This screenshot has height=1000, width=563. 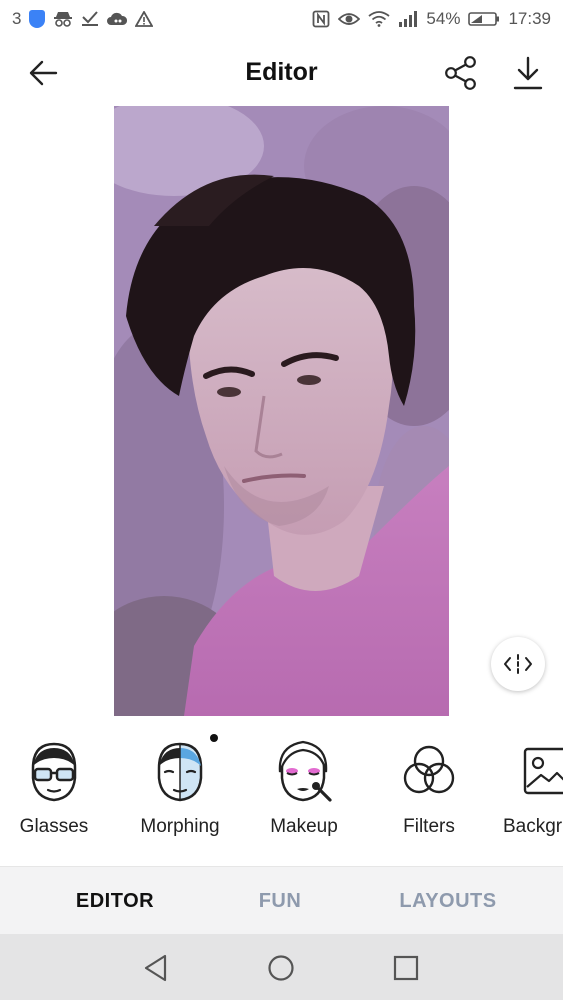 What do you see at coordinates (37, 19) in the screenshot?
I see `shield-icon` at bounding box center [37, 19].